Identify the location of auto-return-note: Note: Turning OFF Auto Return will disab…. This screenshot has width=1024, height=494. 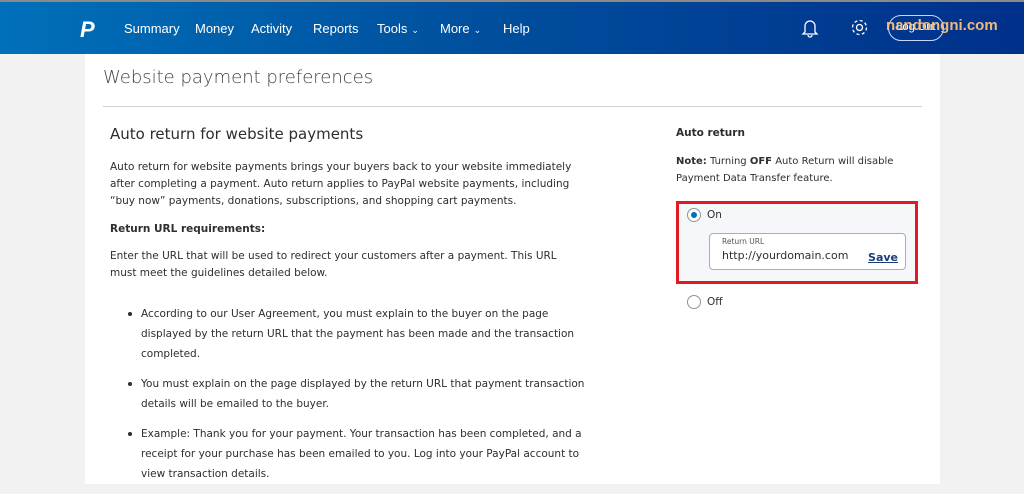
(786, 170).